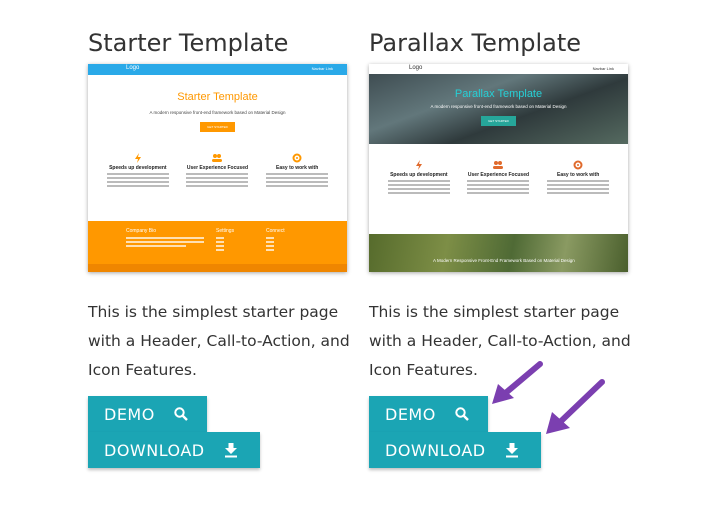 The width and height of the screenshot is (708, 512). Describe the element at coordinates (188, 43) in the screenshot. I see `card-title: Starter Template` at that location.